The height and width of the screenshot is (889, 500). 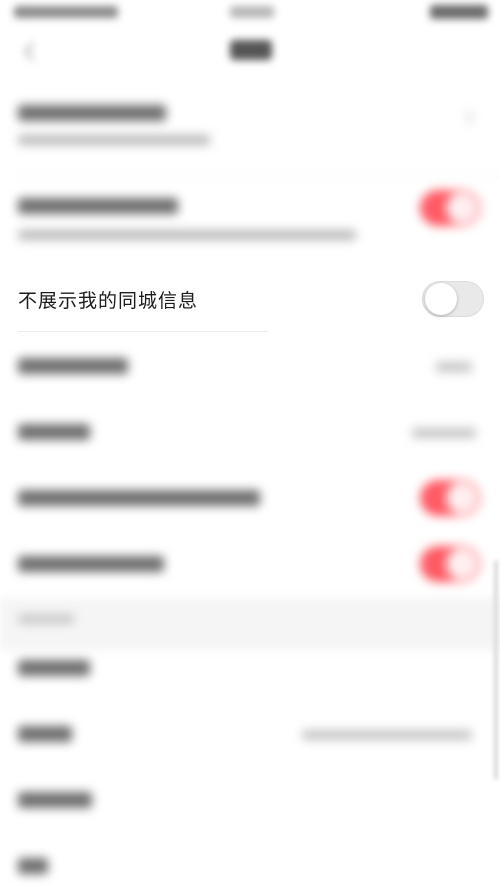 I want to click on status-time, so click(x=252, y=12).